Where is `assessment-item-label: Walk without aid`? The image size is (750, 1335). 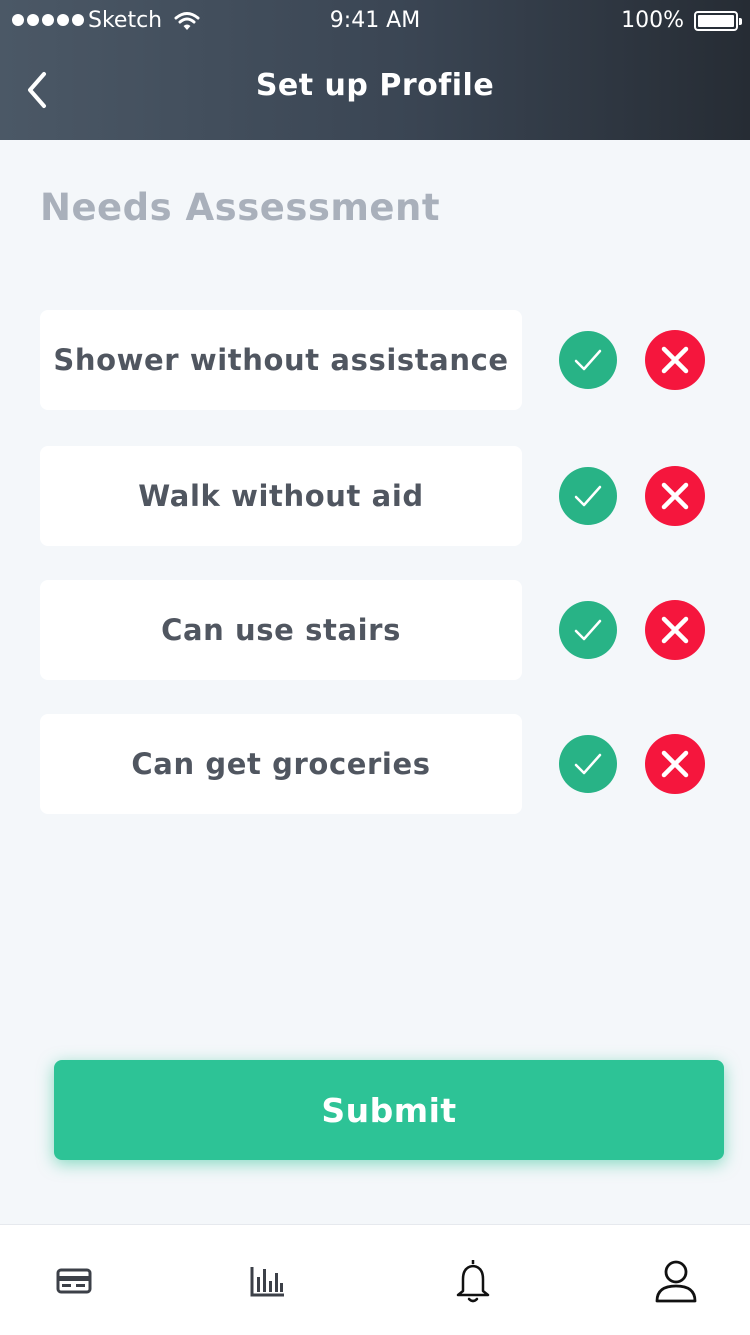 assessment-item-label: Walk without aid is located at coordinates (281, 496).